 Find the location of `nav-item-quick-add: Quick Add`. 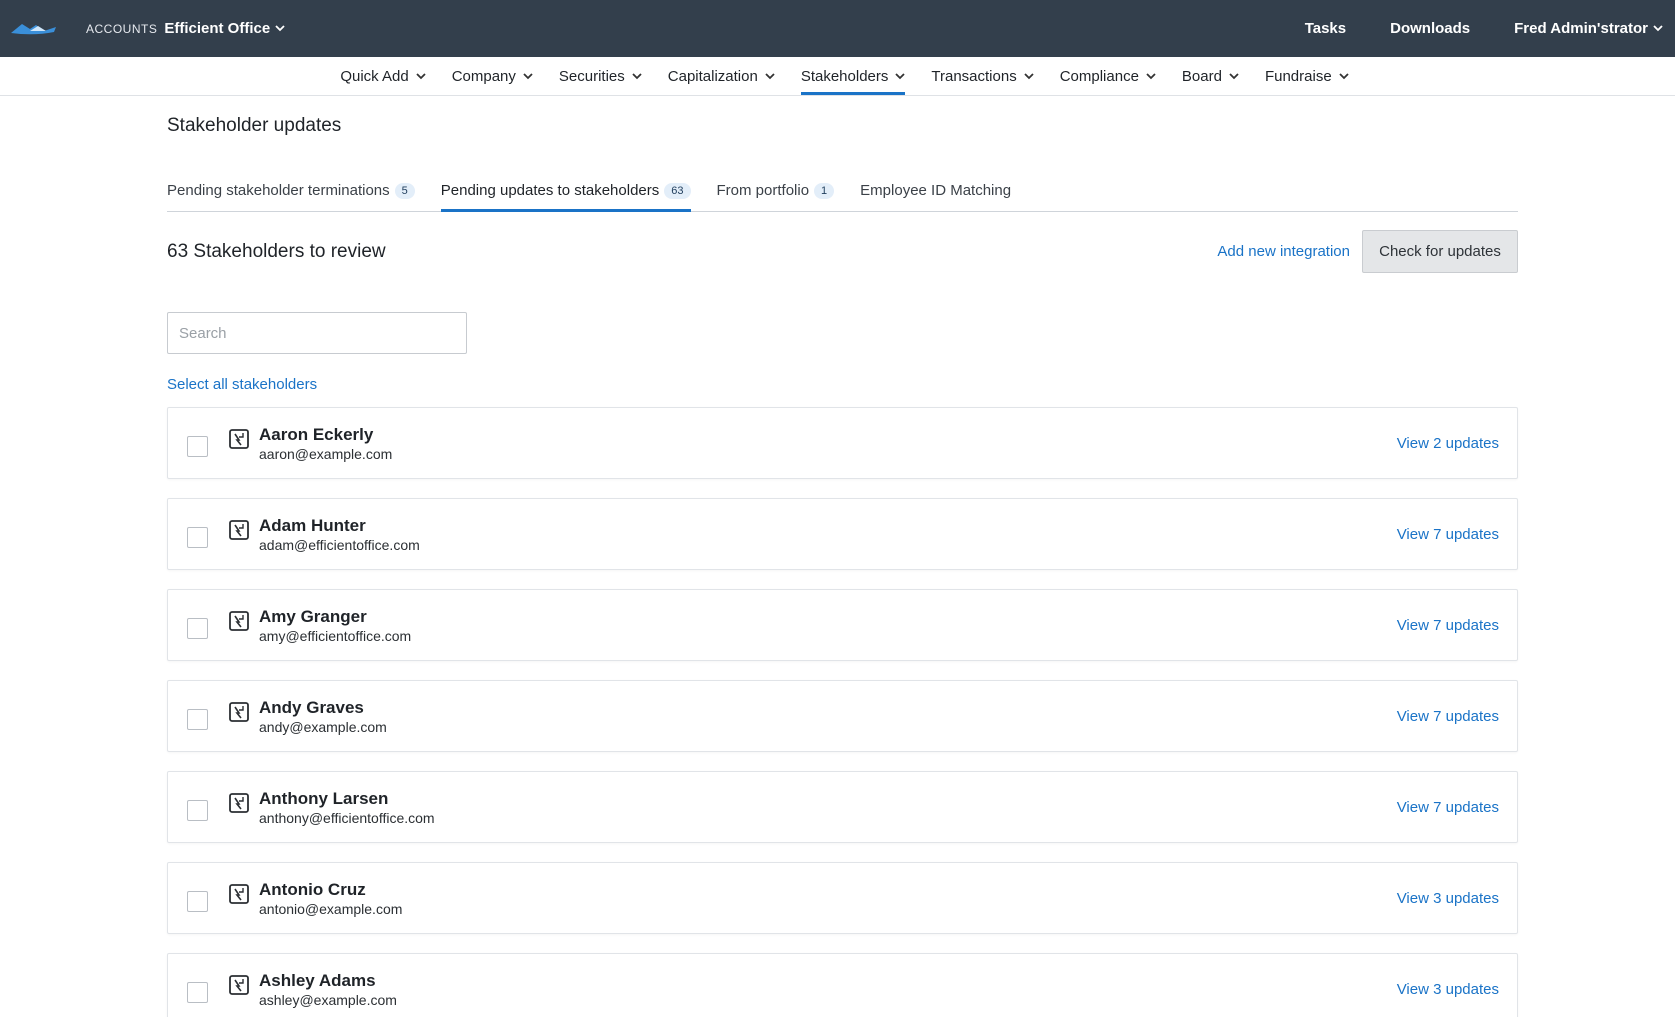

nav-item-quick-add: Quick Add is located at coordinates (383, 76).